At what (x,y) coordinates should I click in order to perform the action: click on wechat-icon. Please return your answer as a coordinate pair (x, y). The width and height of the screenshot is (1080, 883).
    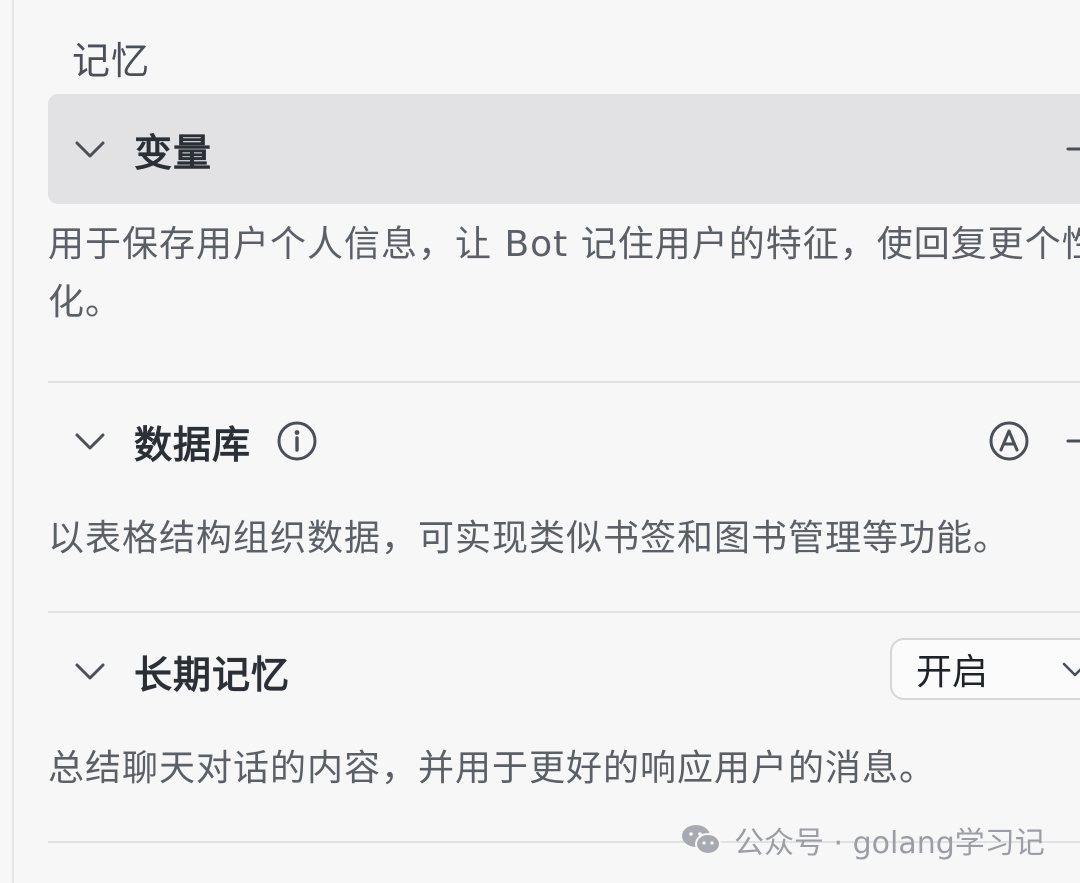
    Looking at the image, I should click on (701, 840).